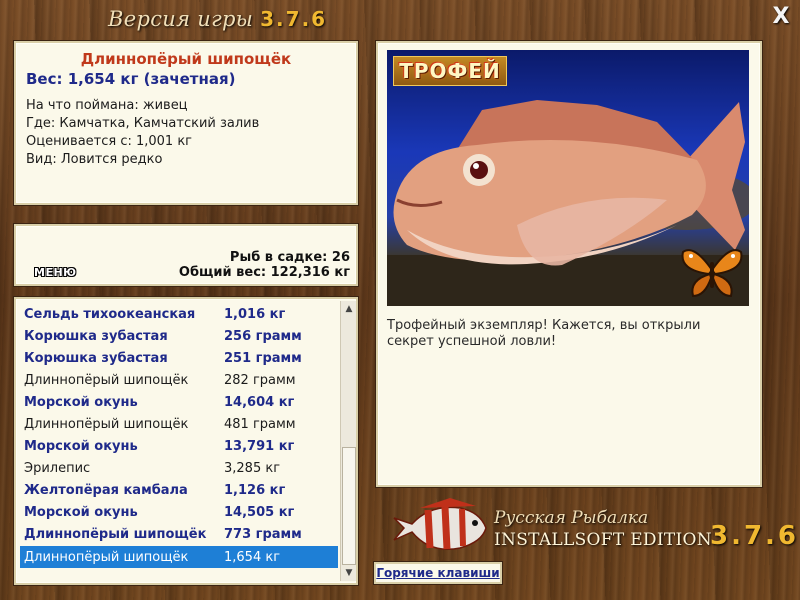  I want to click on title-version: 3.7.6, so click(294, 19).